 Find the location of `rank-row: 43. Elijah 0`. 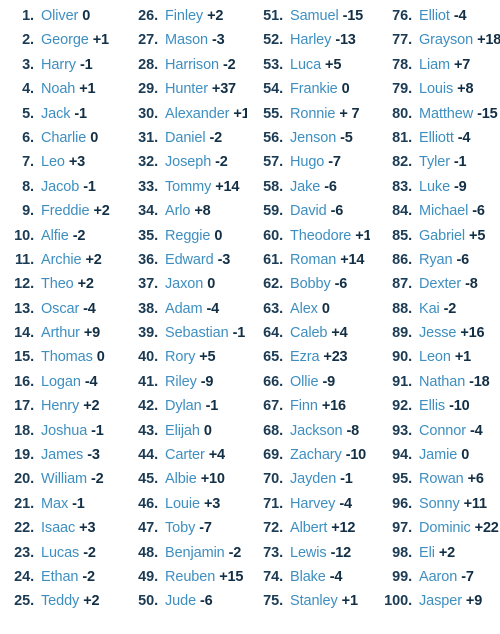

rank-row: 43. Elijah 0 is located at coordinates (184, 431).